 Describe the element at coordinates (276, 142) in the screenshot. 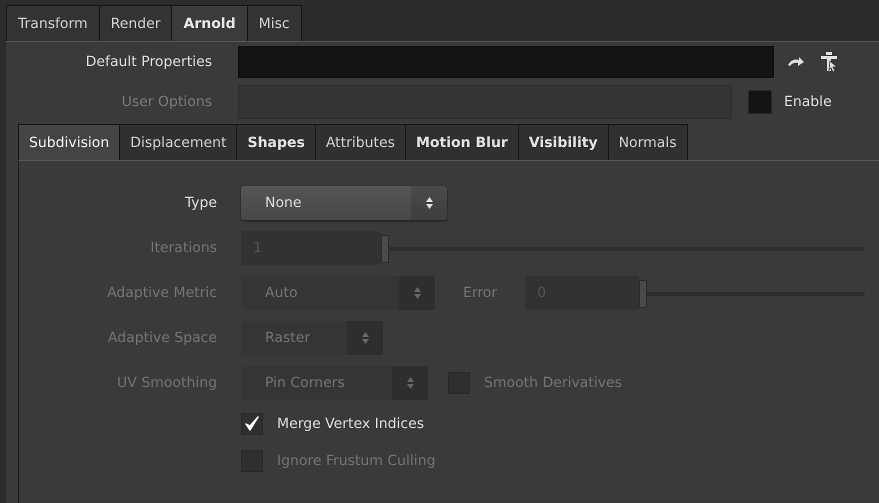

I see `tab: Shapes` at that location.